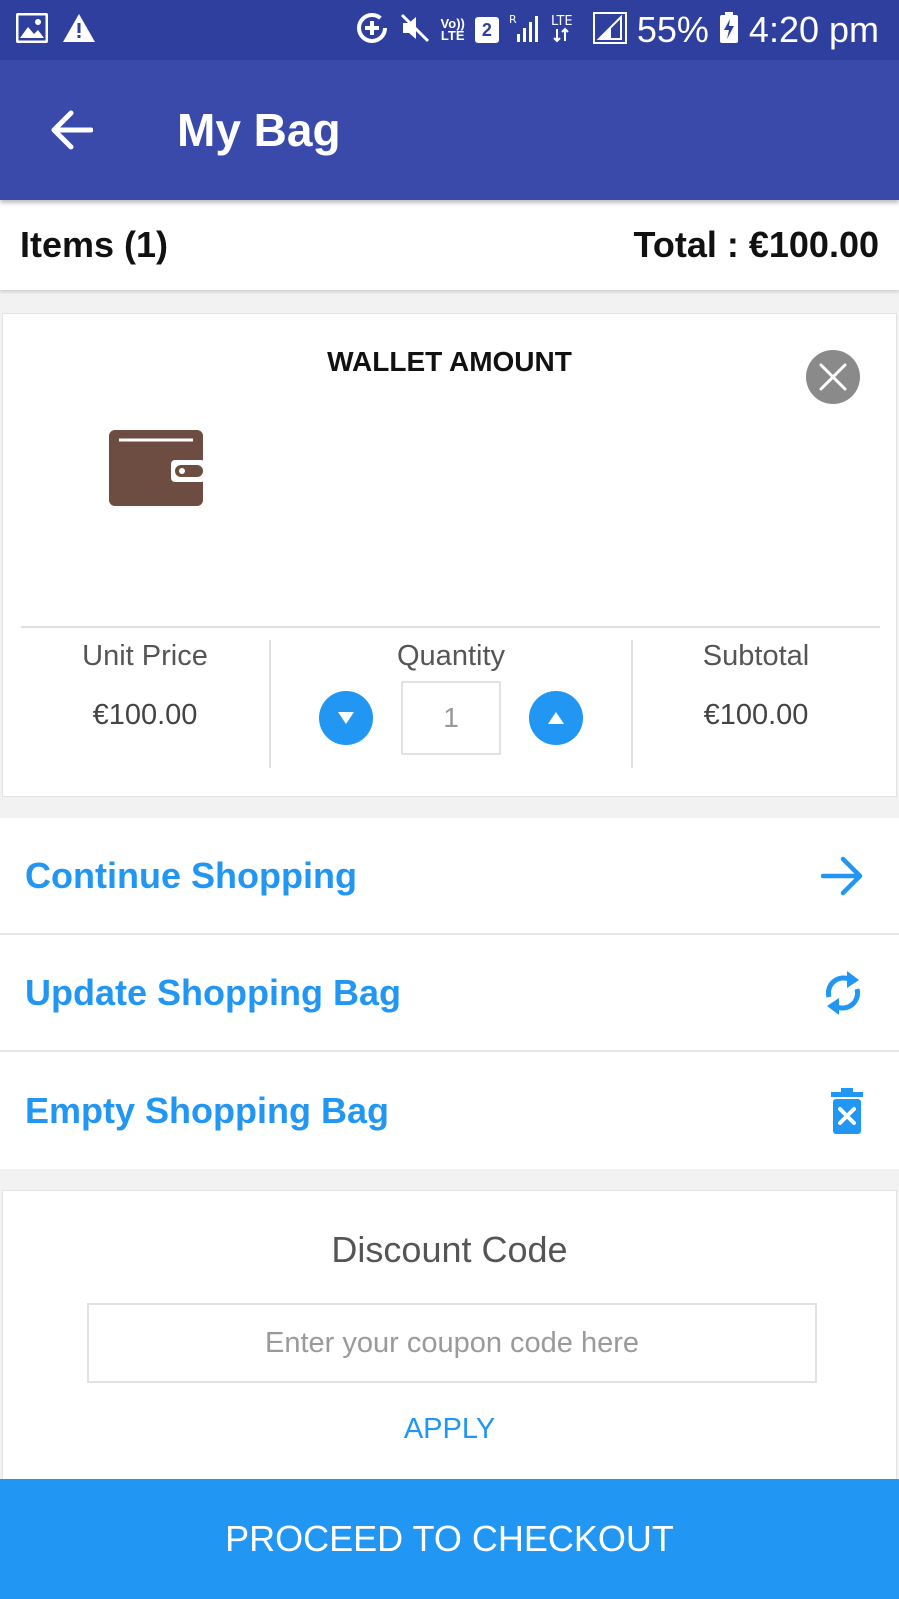 This screenshot has width=899, height=1599. What do you see at coordinates (449, 130) in the screenshot?
I see `app-toolbar: My Bag` at bounding box center [449, 130].